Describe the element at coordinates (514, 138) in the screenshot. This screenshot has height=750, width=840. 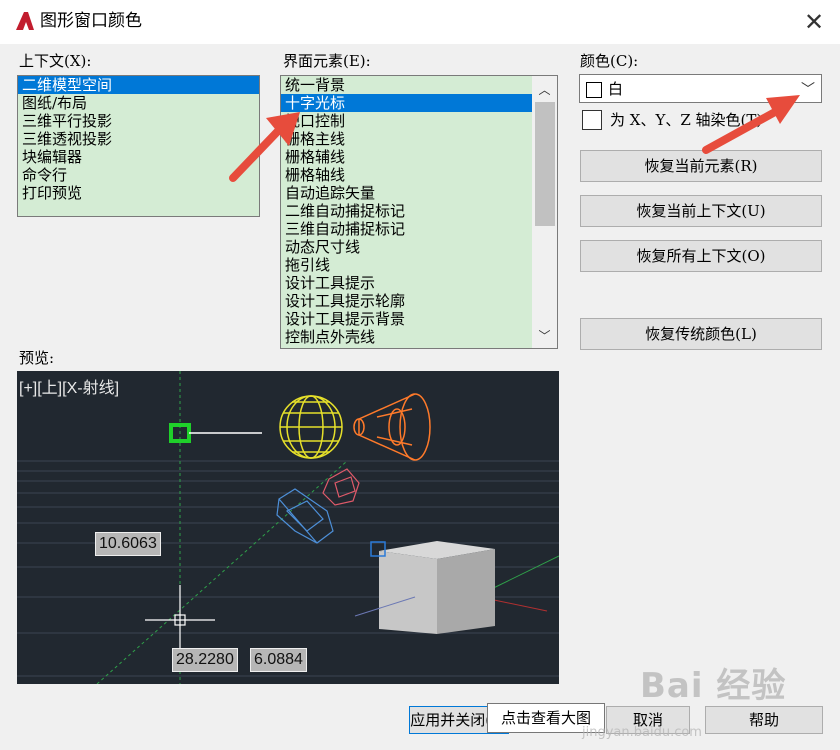
I see `annotation-arrows` at that location.